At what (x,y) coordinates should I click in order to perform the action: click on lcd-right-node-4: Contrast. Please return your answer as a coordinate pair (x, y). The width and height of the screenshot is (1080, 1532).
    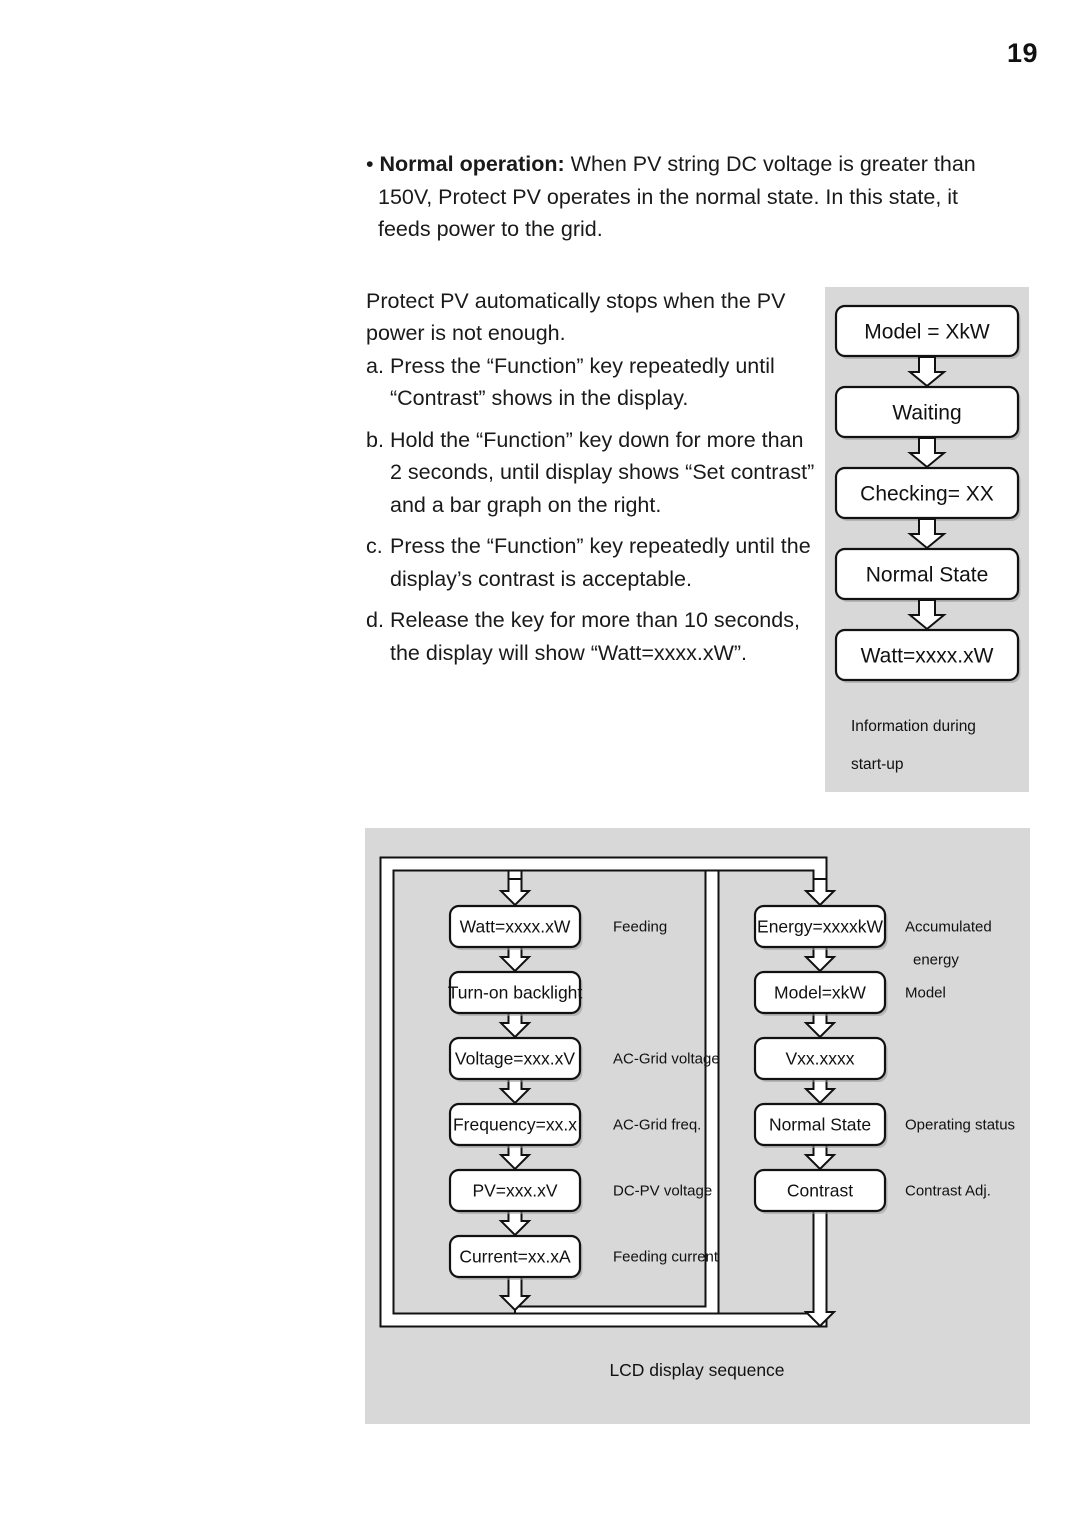
    Looking at the image, I should click on (820, 1191).